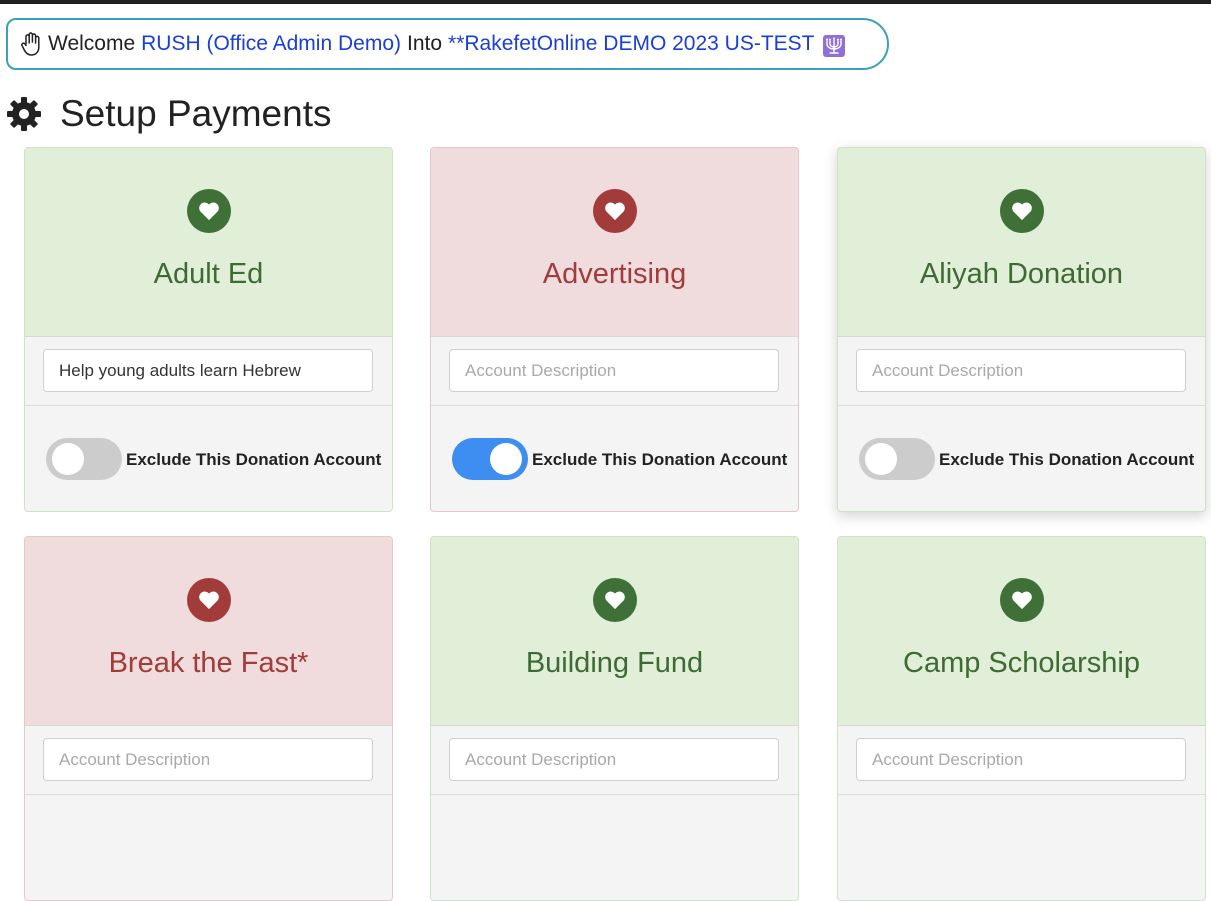  What do you see at coordinates (1021, 631) in the screenshot?
I see `account-card-header: Camp Scholarship` at bounding box center [1021, 631].